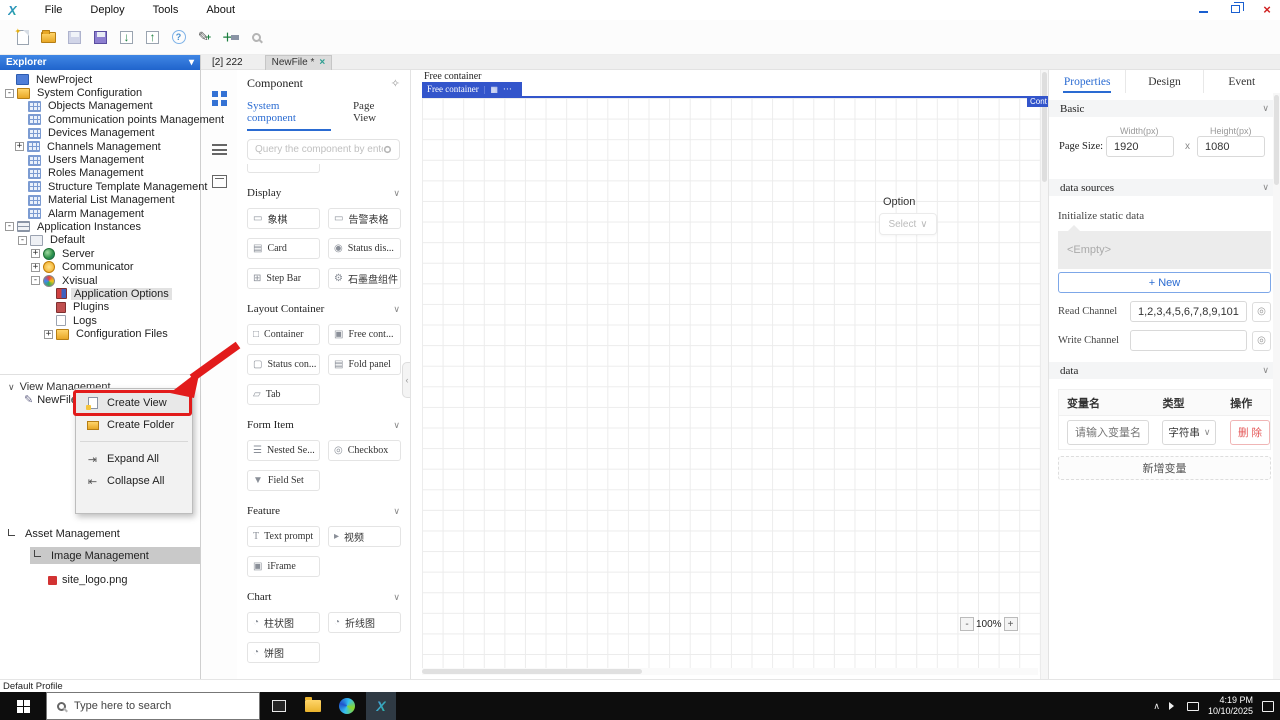 This screenshot has height=720, width=1280. Describe the element at coordinates (283, 248) in the screenshot. I see `component-item: ▤ Card` at that location.